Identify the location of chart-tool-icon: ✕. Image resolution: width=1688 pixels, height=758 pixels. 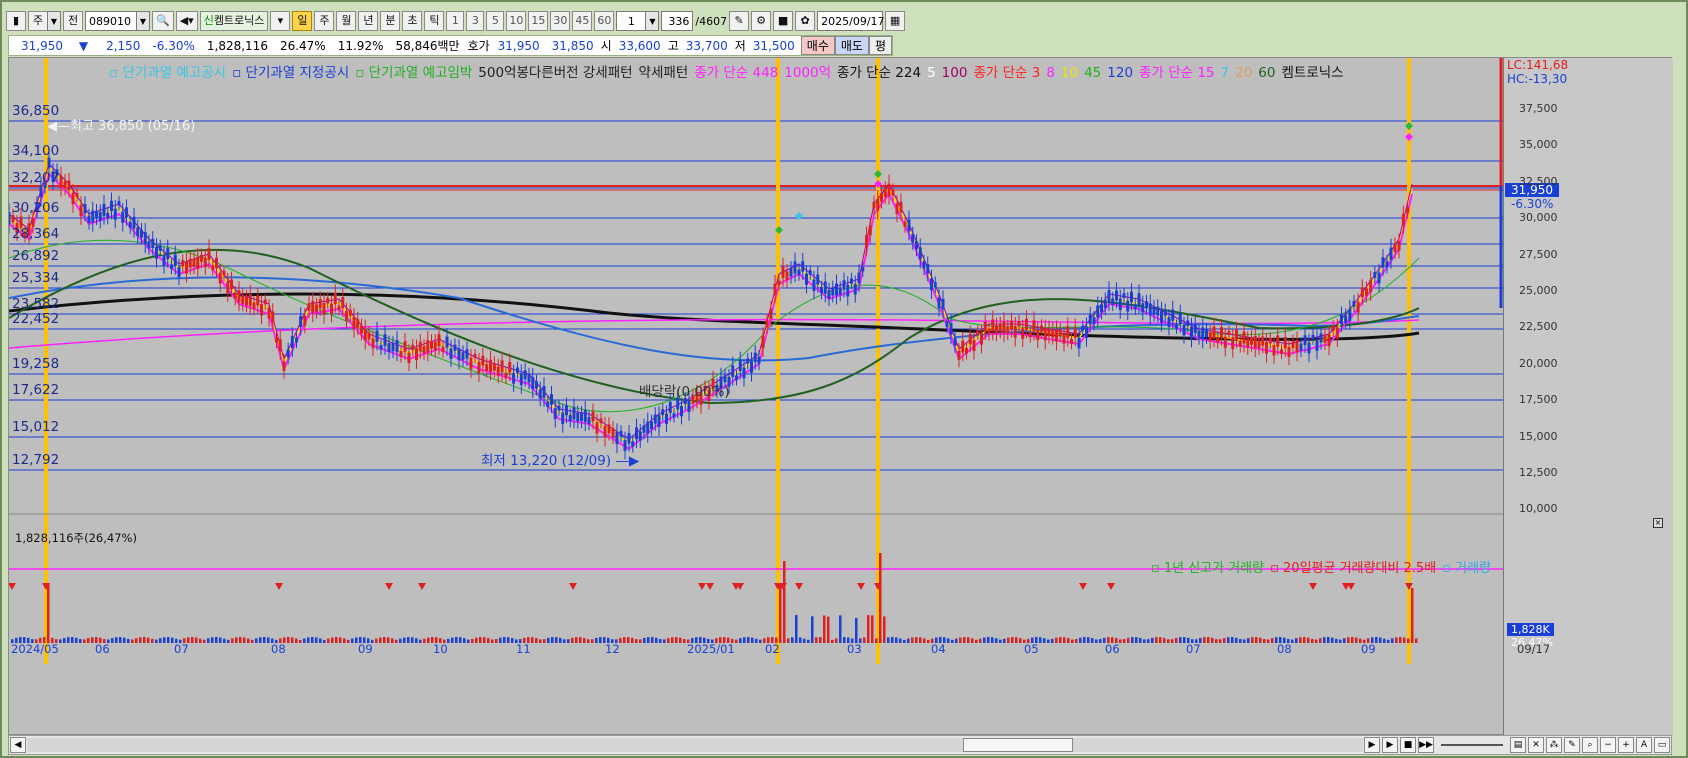
(1536, 745).